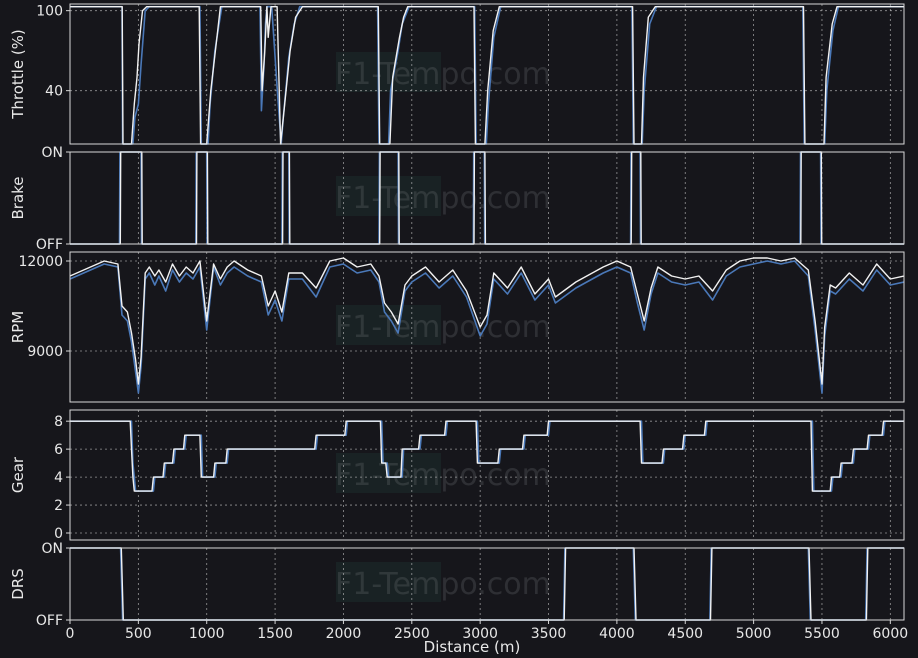 The width and height of the screenshot is (918, 658). What do you see at coordinates (685, 634) in the screenshot?
I see `x-tick-label: 4500` at bounding box center [685, 634].